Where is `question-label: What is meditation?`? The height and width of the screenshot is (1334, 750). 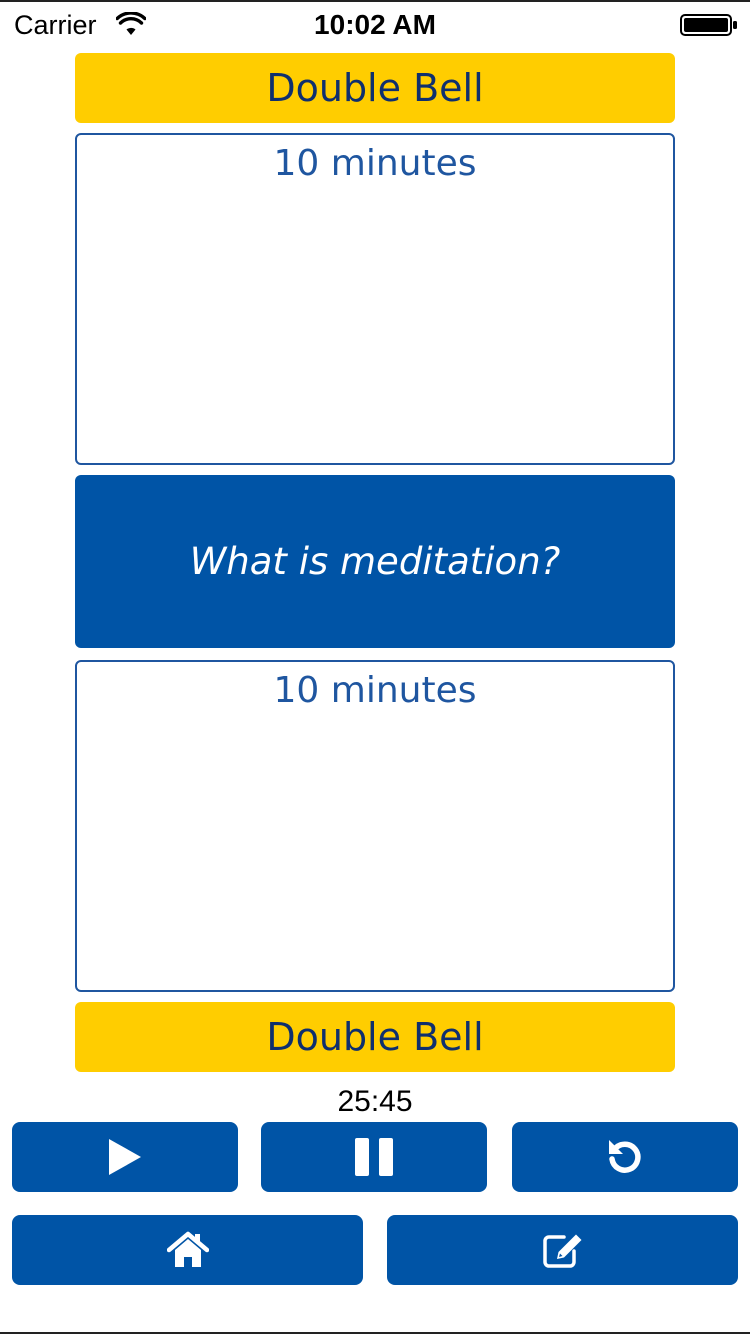 question-label: What is meditation? is located at coordinates (375, 561).